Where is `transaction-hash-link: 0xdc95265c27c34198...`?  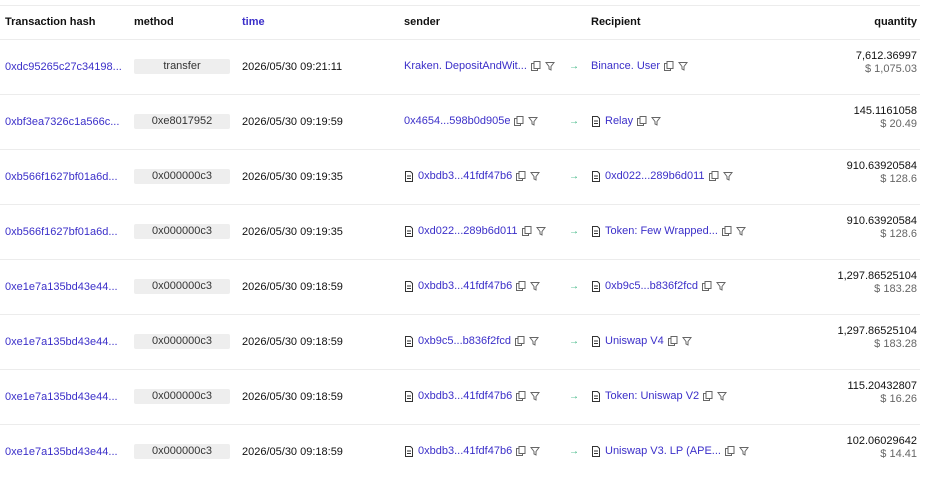
transaction-hash-link: 0xdc95265c27c34198... is located at coordinates (65, 67).